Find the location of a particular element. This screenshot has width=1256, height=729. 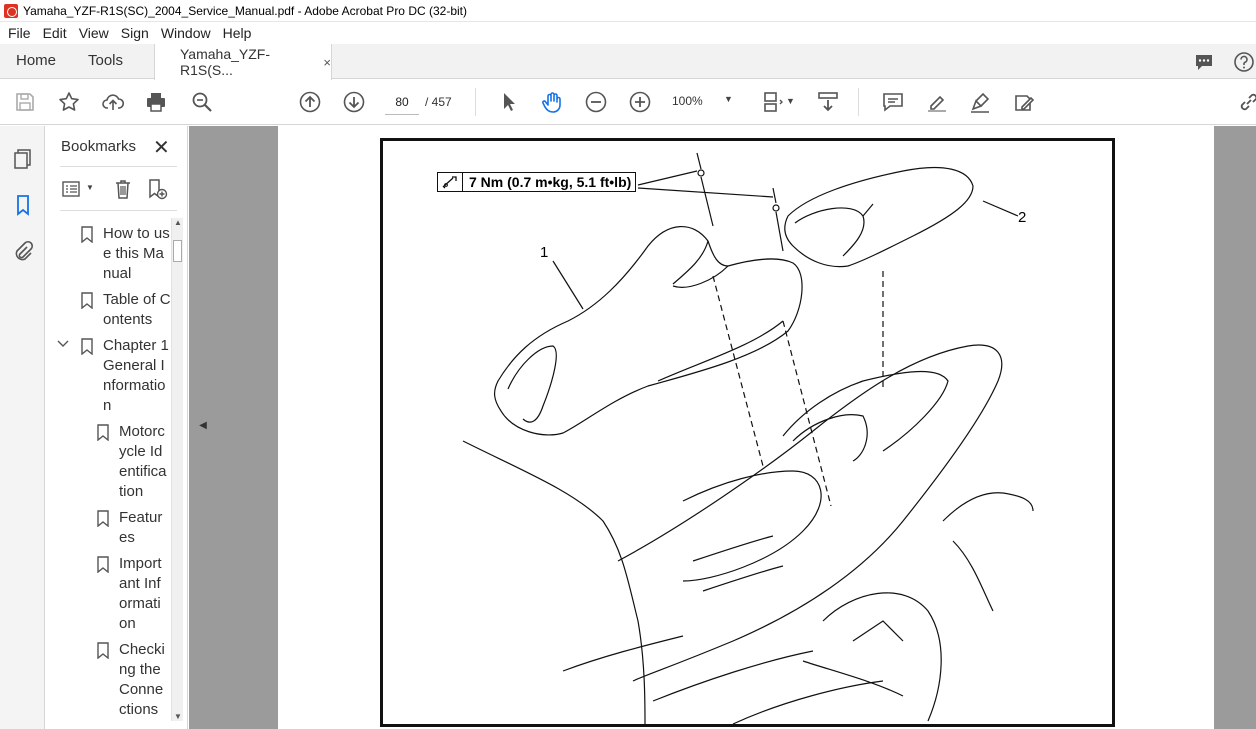

menu-edit: Edit is located at coordinates (55, 33).